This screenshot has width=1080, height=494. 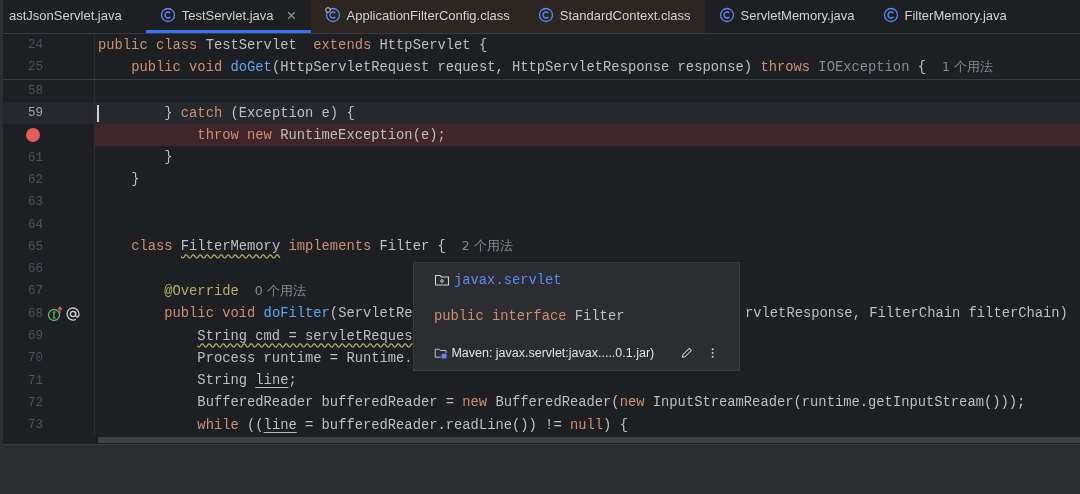 What do you see at coordinates (614, 16) in the screenshot?
I see `editor-tab: StandardContext.class` at bounding box center [614, 16].